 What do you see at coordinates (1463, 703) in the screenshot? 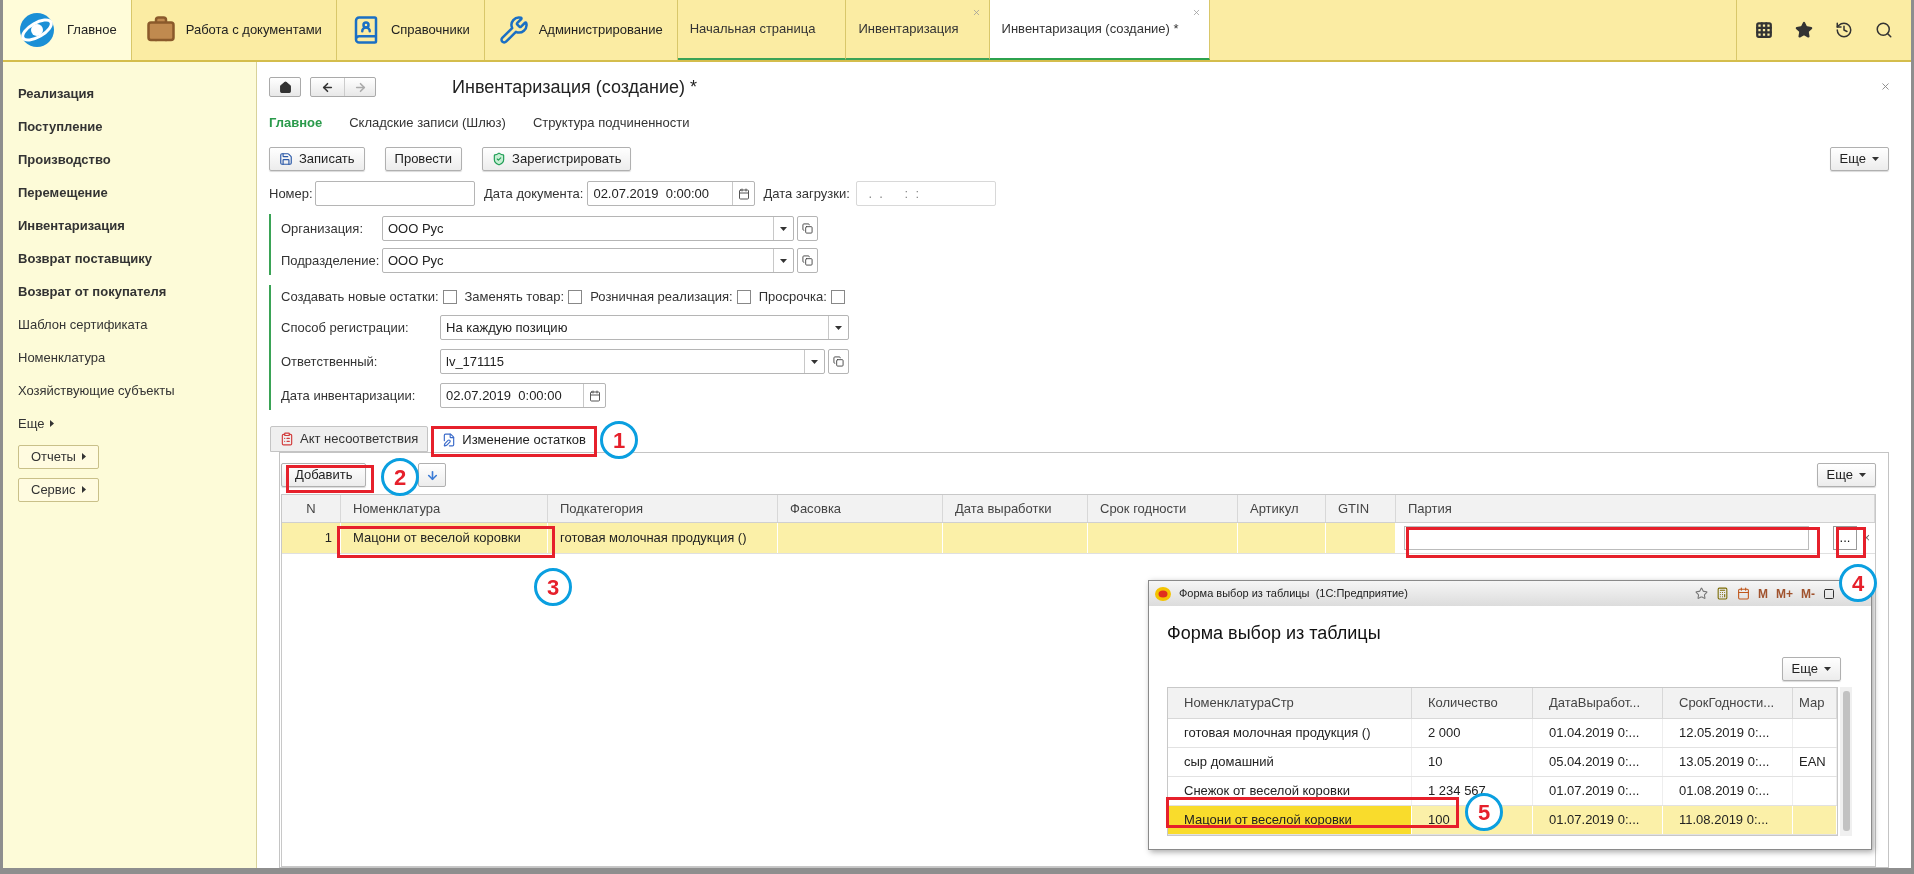
I see `column-header: Количество` at bounding box center [1463, 703].